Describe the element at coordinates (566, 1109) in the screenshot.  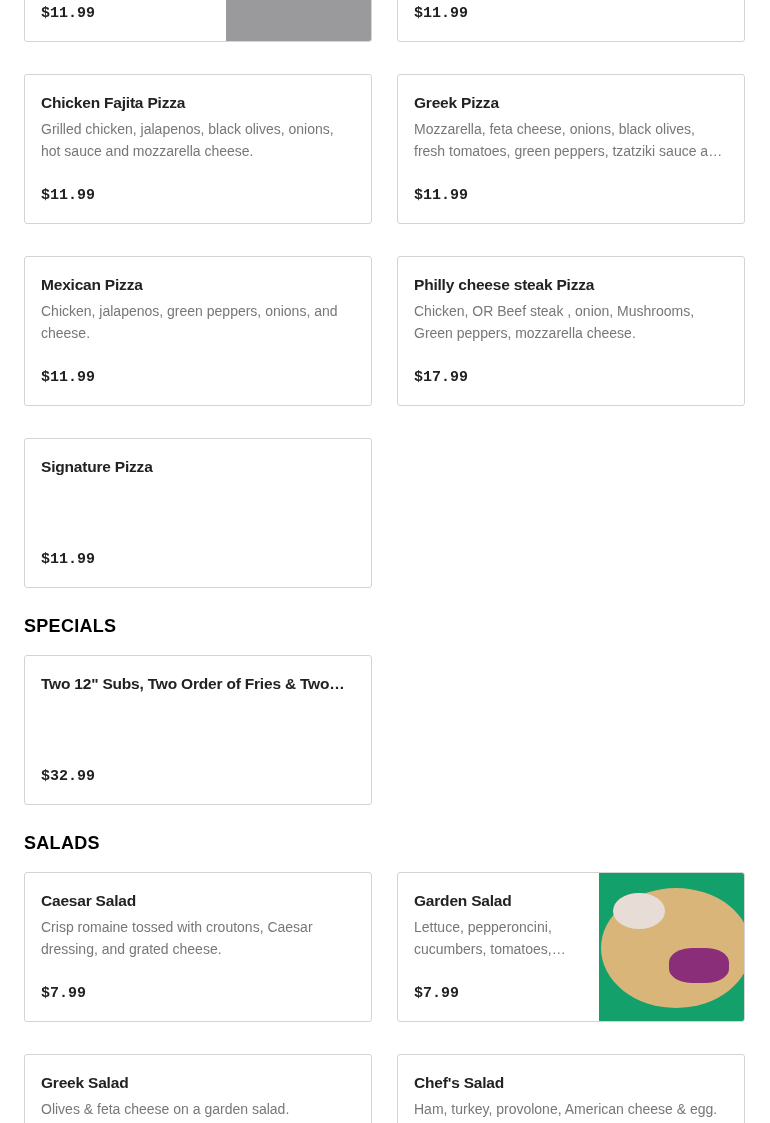
I see `item-description: Ham, turkey, provolone, American cheese & egg.` at that location.